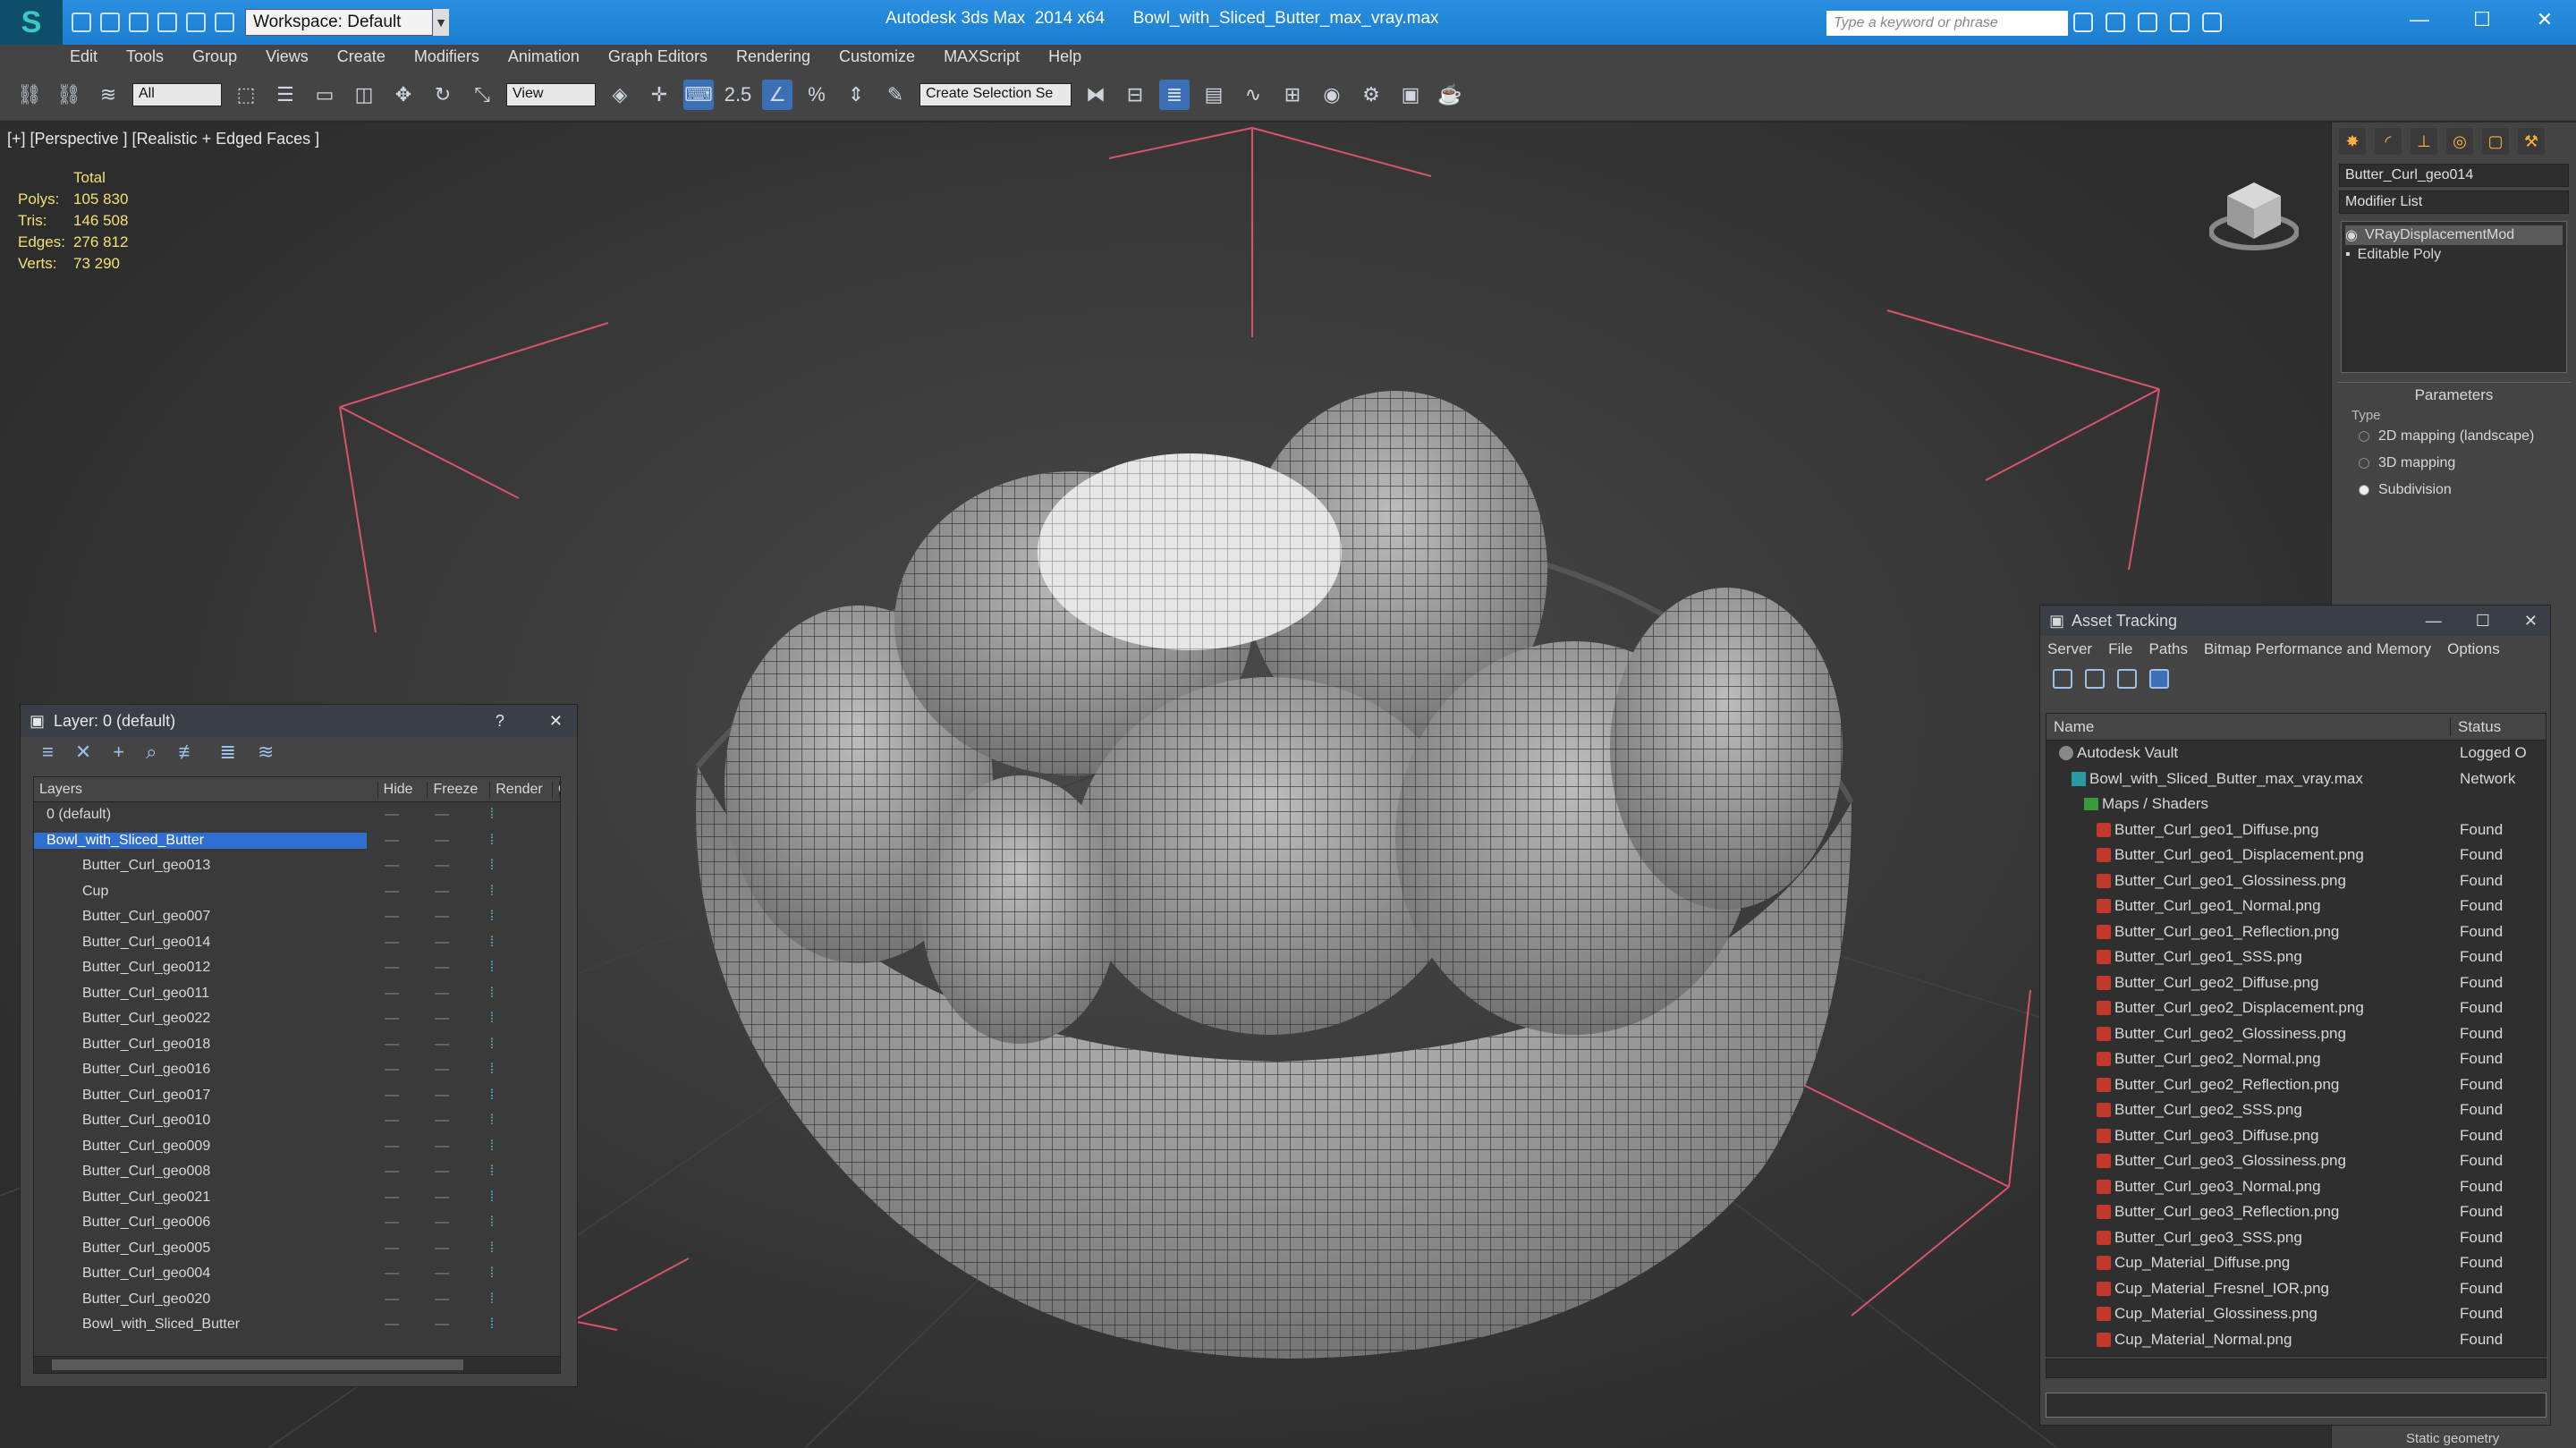 The height and width of the screenshot is (1448, 2576). Describe the element at coordinates (895, 95) in the screenshot. I see `edit-named-selection-icon: ✎` at that location.